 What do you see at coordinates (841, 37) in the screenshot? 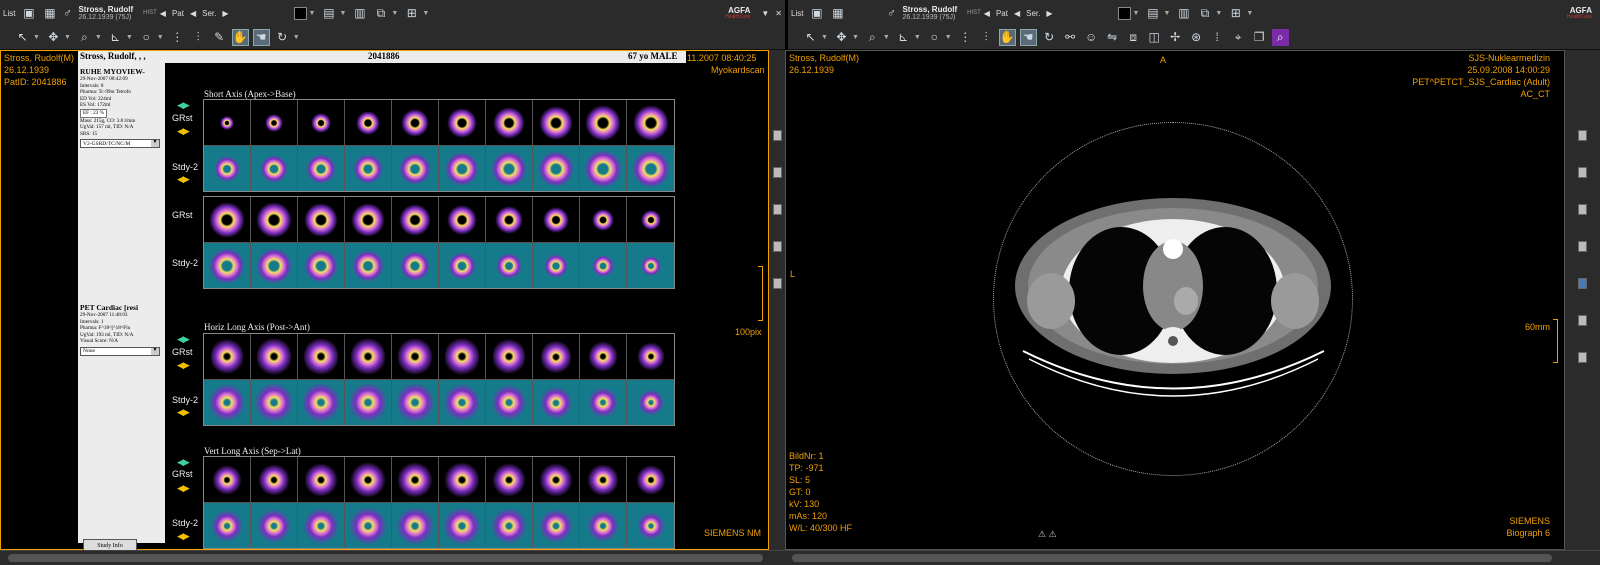
I see `pan-icon: ✥` at bounding box center [841, 37].